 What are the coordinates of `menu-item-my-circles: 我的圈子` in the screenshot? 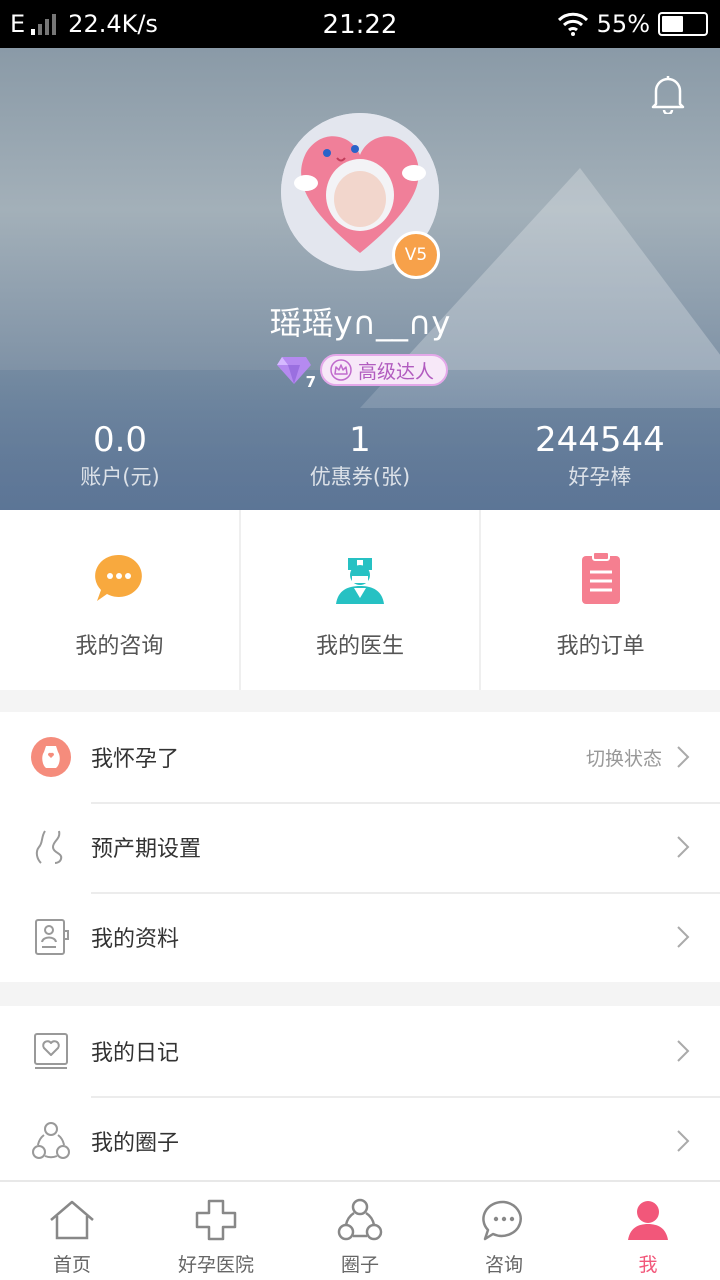 It's located at (360, 1141).